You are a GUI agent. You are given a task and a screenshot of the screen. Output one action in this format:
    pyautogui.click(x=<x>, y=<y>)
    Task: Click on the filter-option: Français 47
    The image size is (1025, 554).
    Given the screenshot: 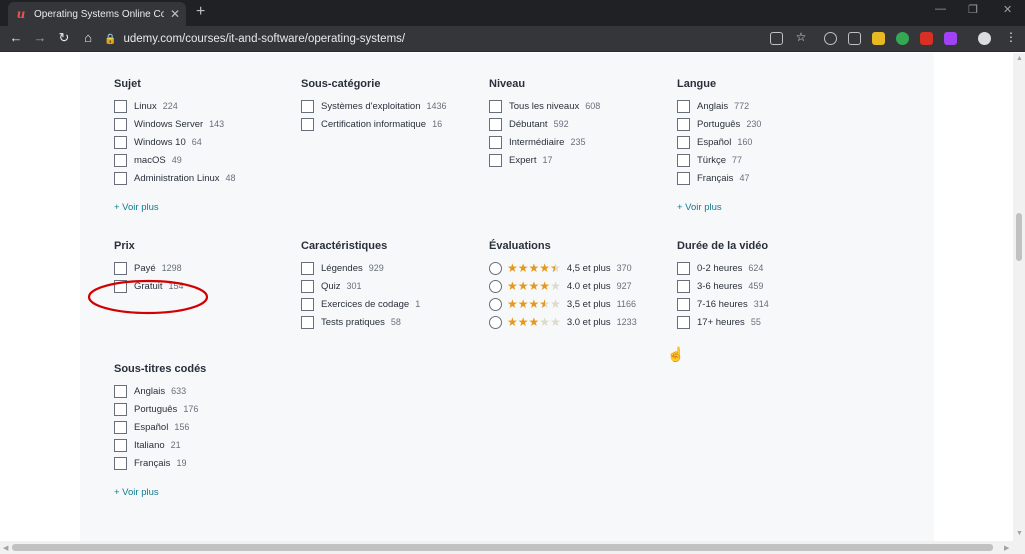 What is the action you would take?
    pyautogui.click(x=719, y=178)
    